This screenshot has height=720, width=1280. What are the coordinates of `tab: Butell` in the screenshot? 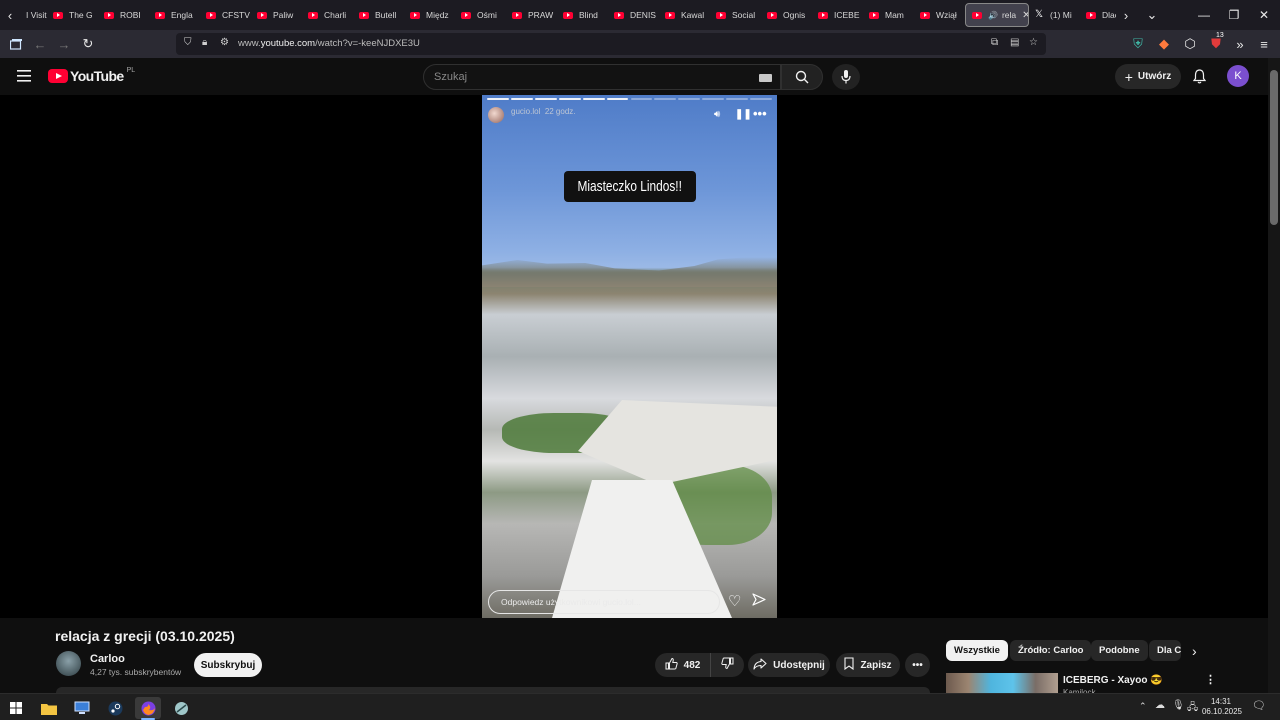 It's located at (378, 15).